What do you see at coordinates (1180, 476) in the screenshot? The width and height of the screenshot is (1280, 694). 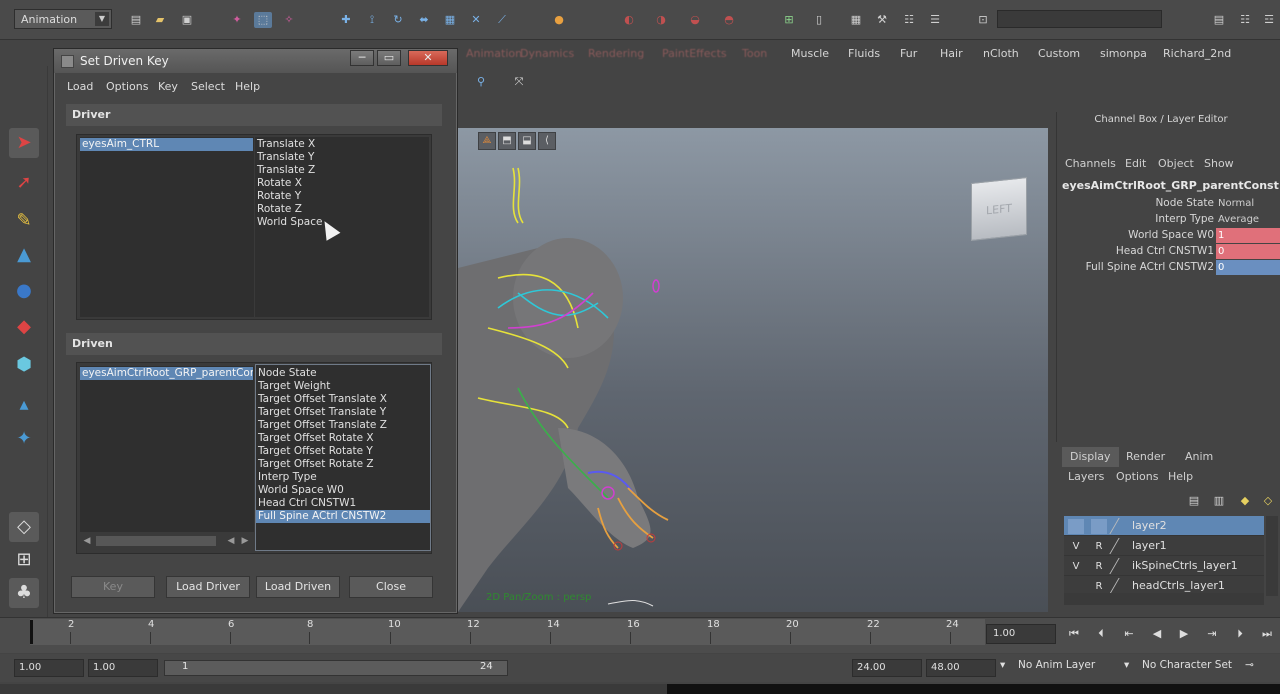 I see `menu-help: Help` at bounding box center [1180, 476].